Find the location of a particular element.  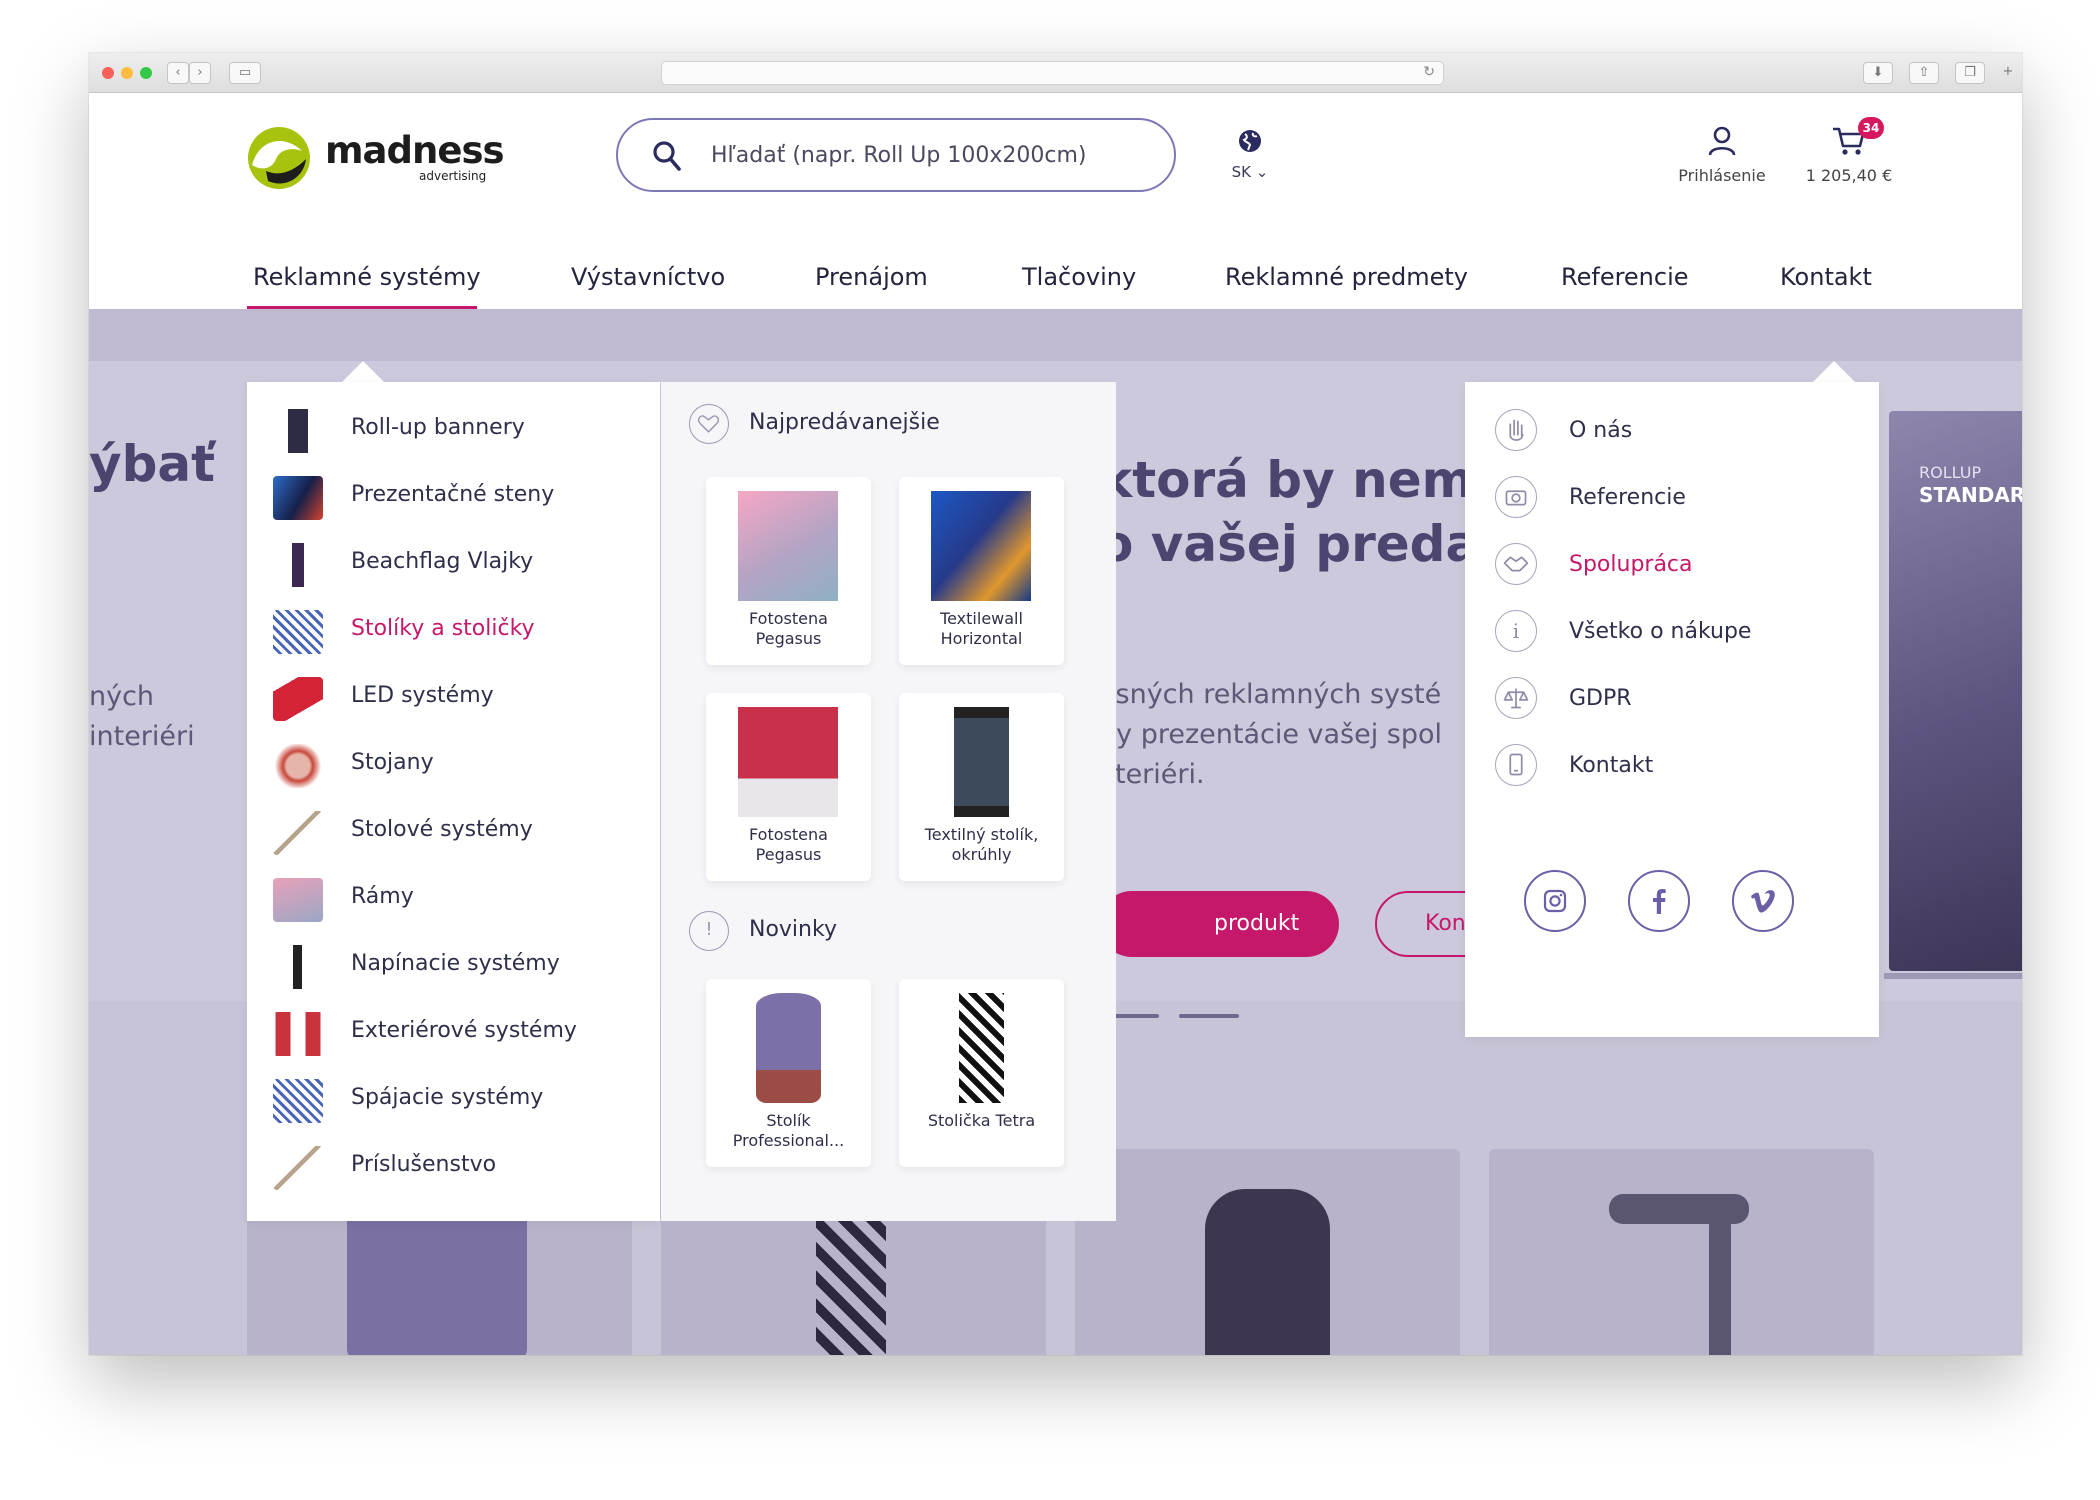

forward-icon: › is located at coordinates (200, 73).